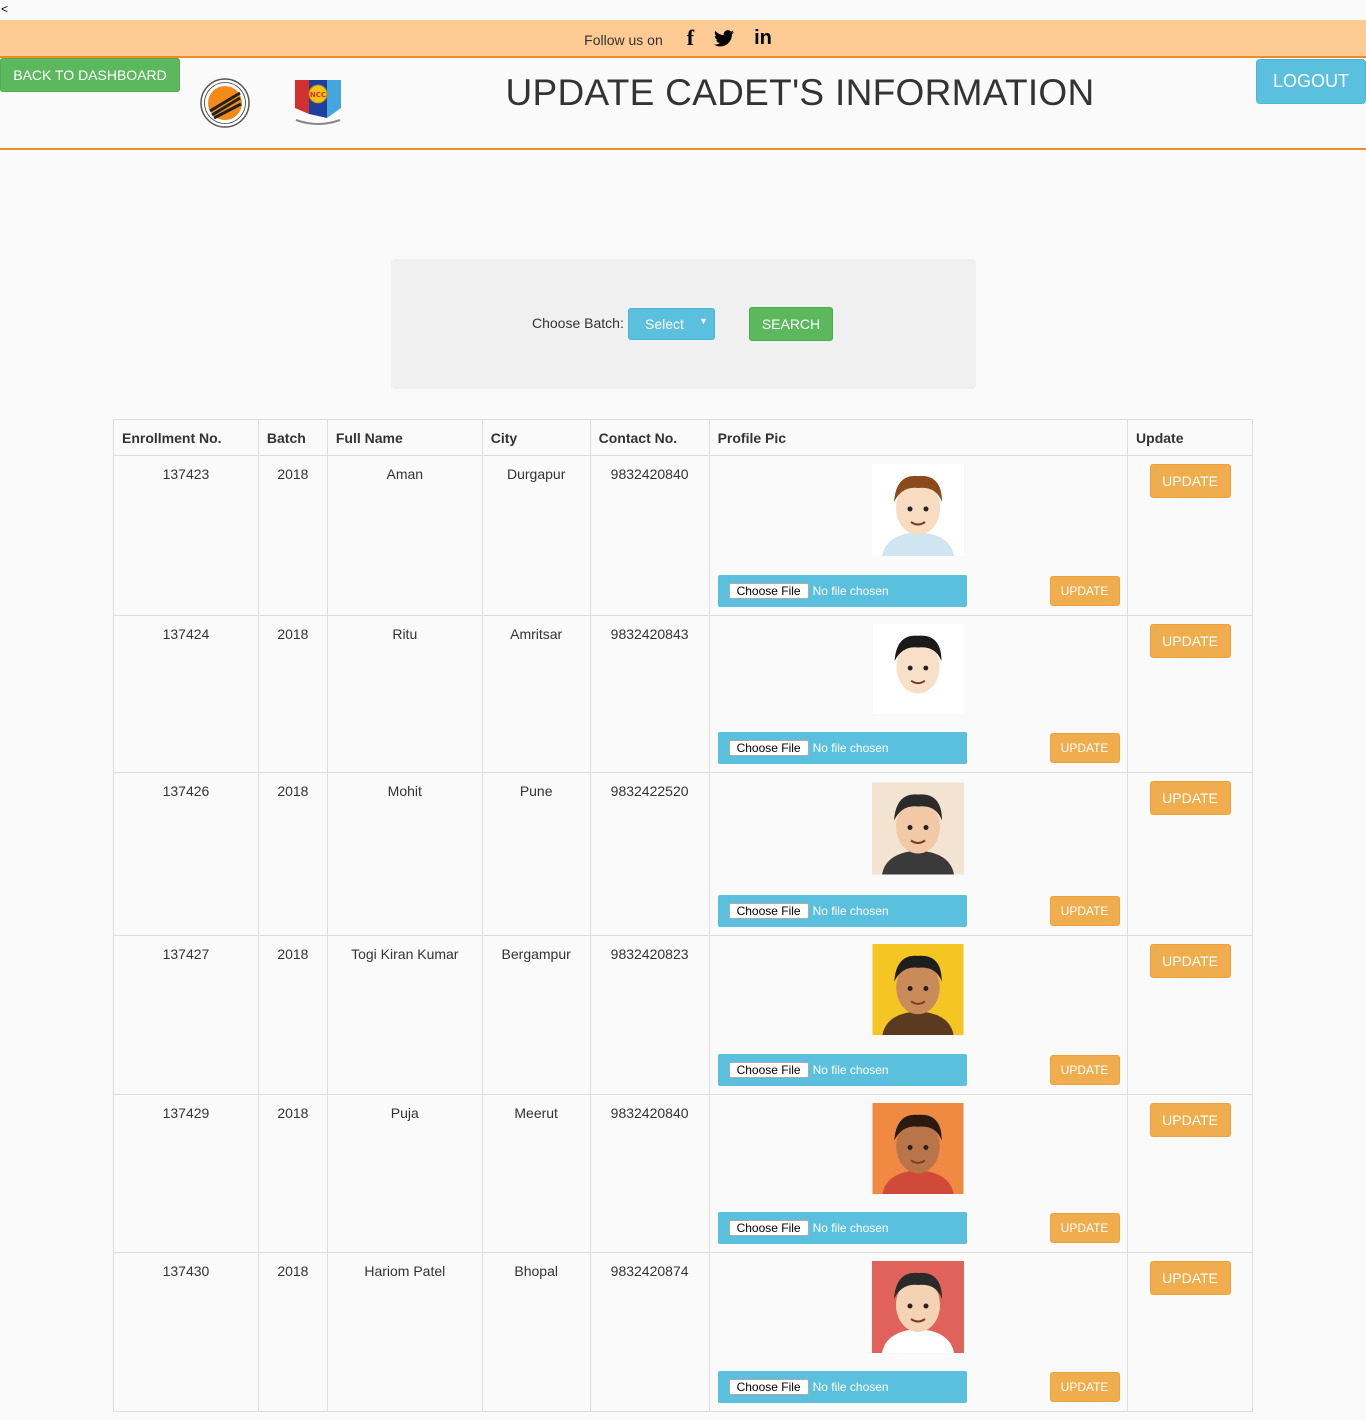  I want to click on linkedin-icon: in, so click(763, 38).